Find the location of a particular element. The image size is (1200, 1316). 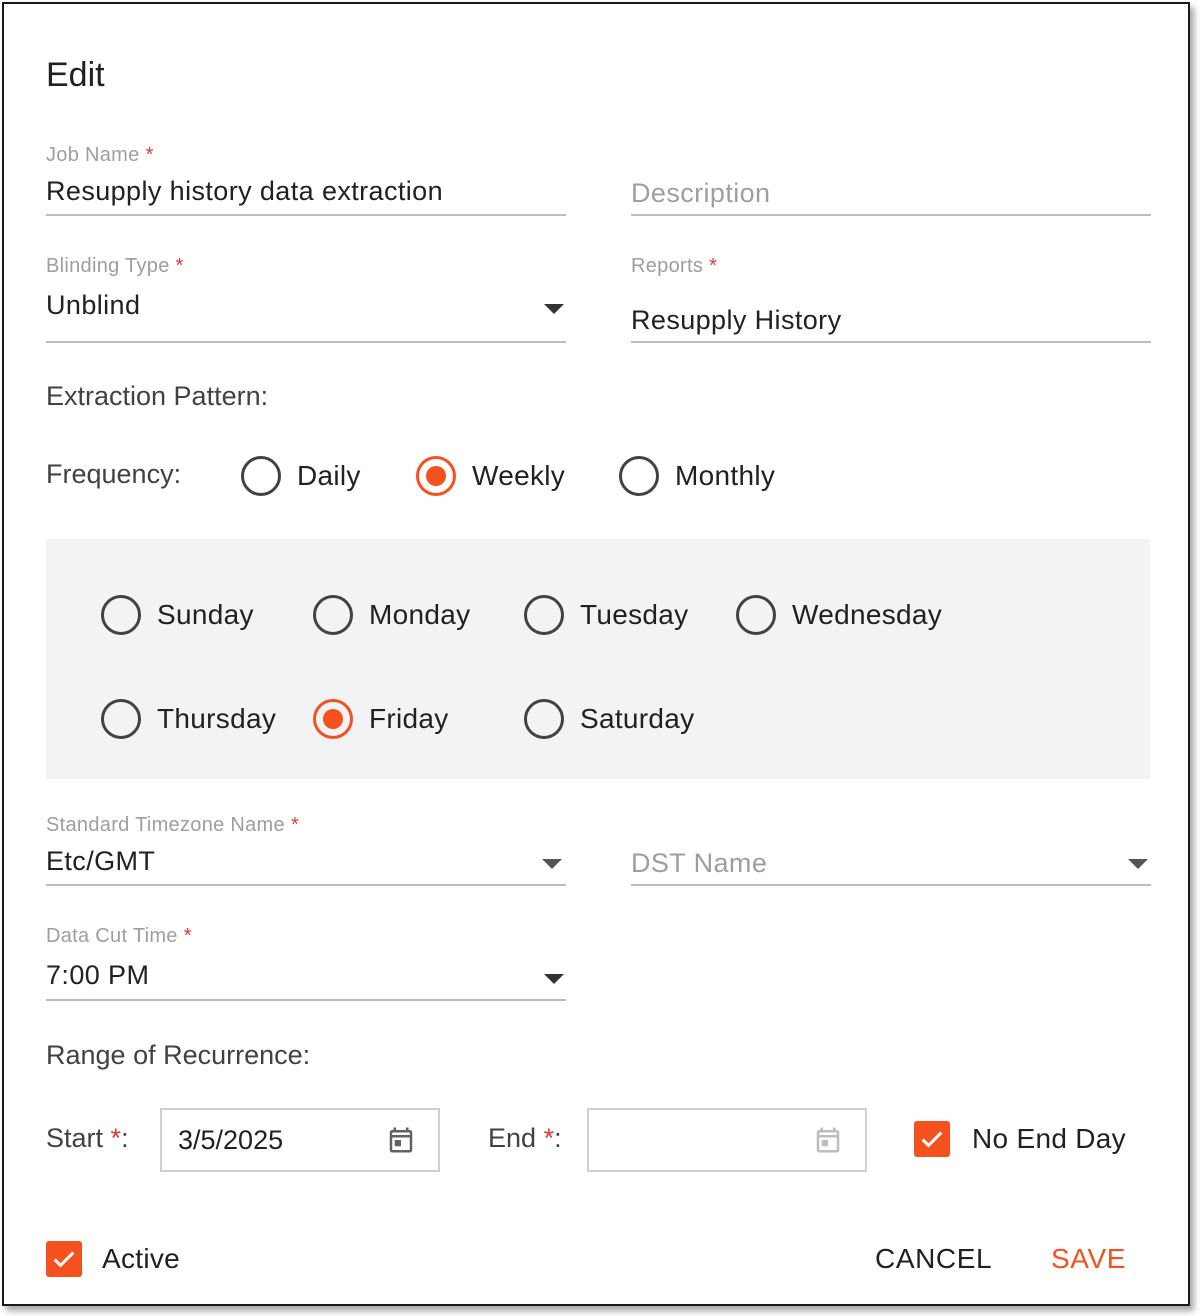

frequency-monthly-radio: Monthly is located at coordinates (697, 476).